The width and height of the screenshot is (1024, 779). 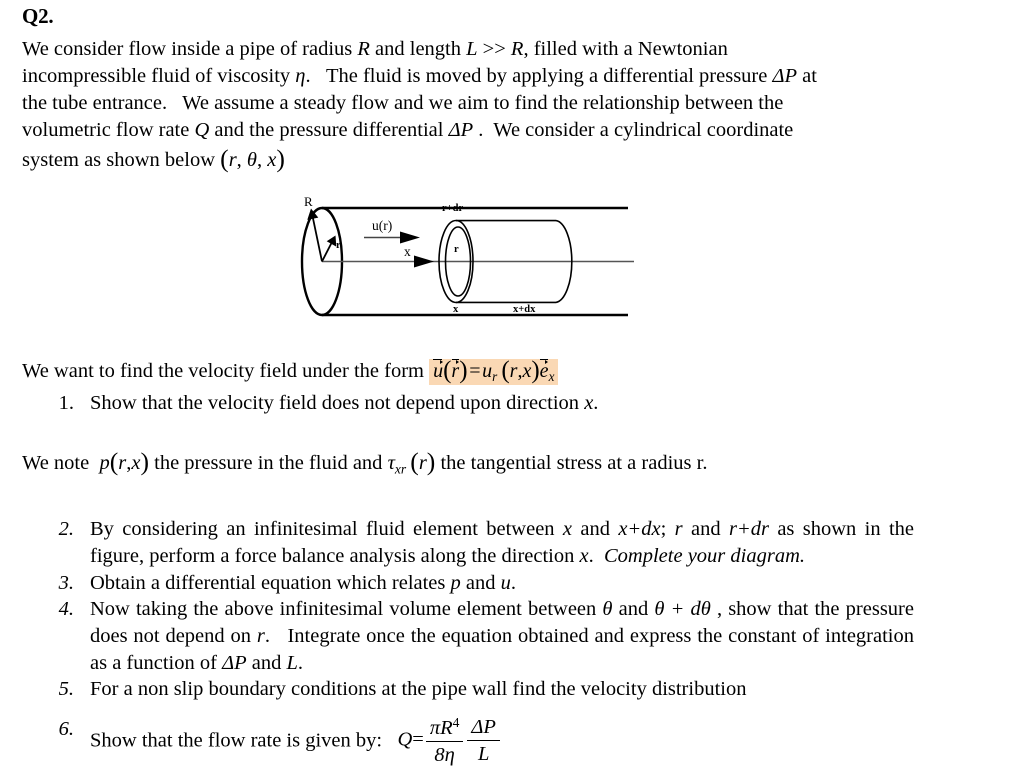 What do you see at coordinates (424, 261) in the screenshot?
I see `x-axis-arrowhead` at bounding box center [424, 261].